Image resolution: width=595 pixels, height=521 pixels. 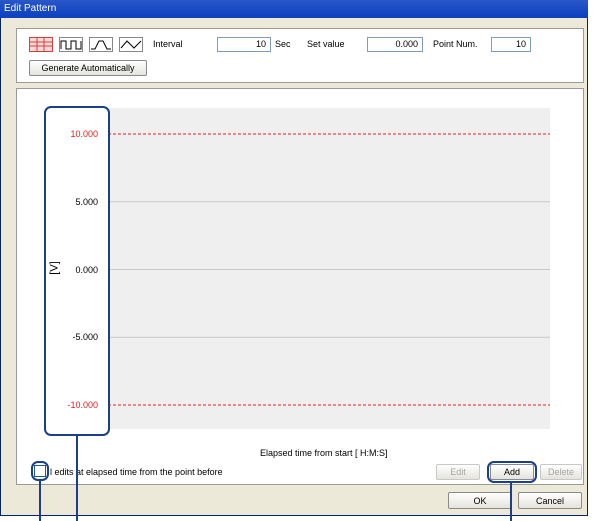 I want to click on cancel-button: Cancel, so click(x=550, y=500).